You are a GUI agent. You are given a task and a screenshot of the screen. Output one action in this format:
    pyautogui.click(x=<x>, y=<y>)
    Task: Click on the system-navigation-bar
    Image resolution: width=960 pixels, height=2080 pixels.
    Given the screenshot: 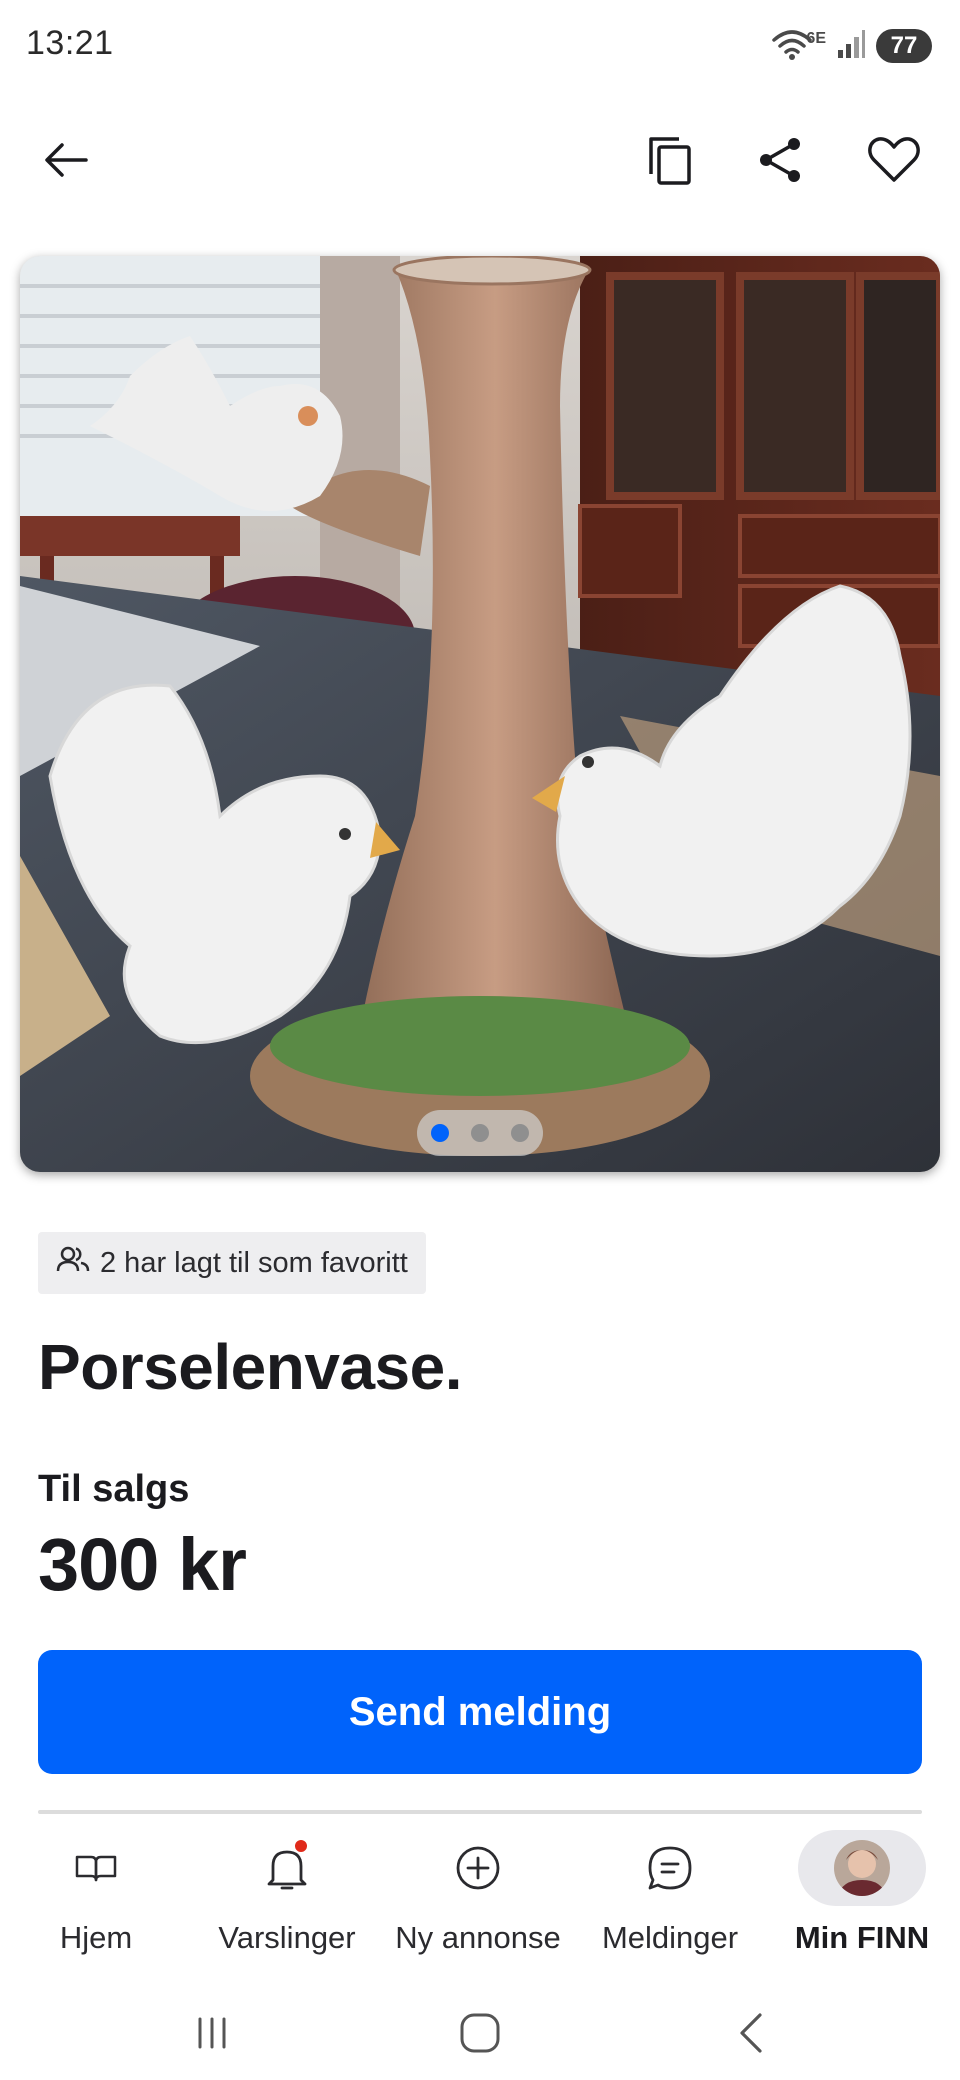 What is the action you would take?
    pyautogui.click(x=480, y=2035)
    